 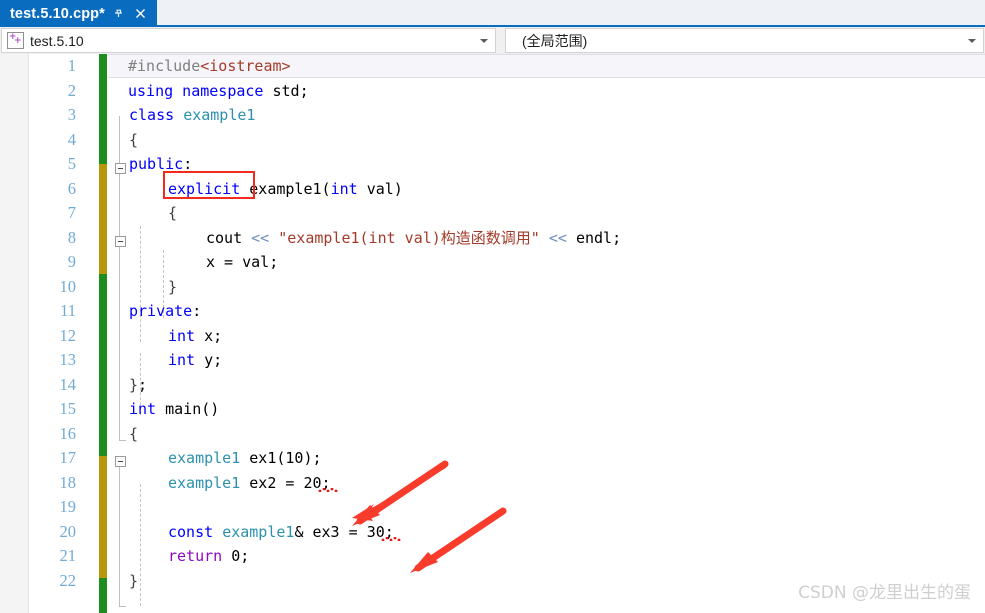 What do you see at coordinates (242, 262) in the screenshot?
I see `line-content: x = val;` at bounding box center [242, 262].